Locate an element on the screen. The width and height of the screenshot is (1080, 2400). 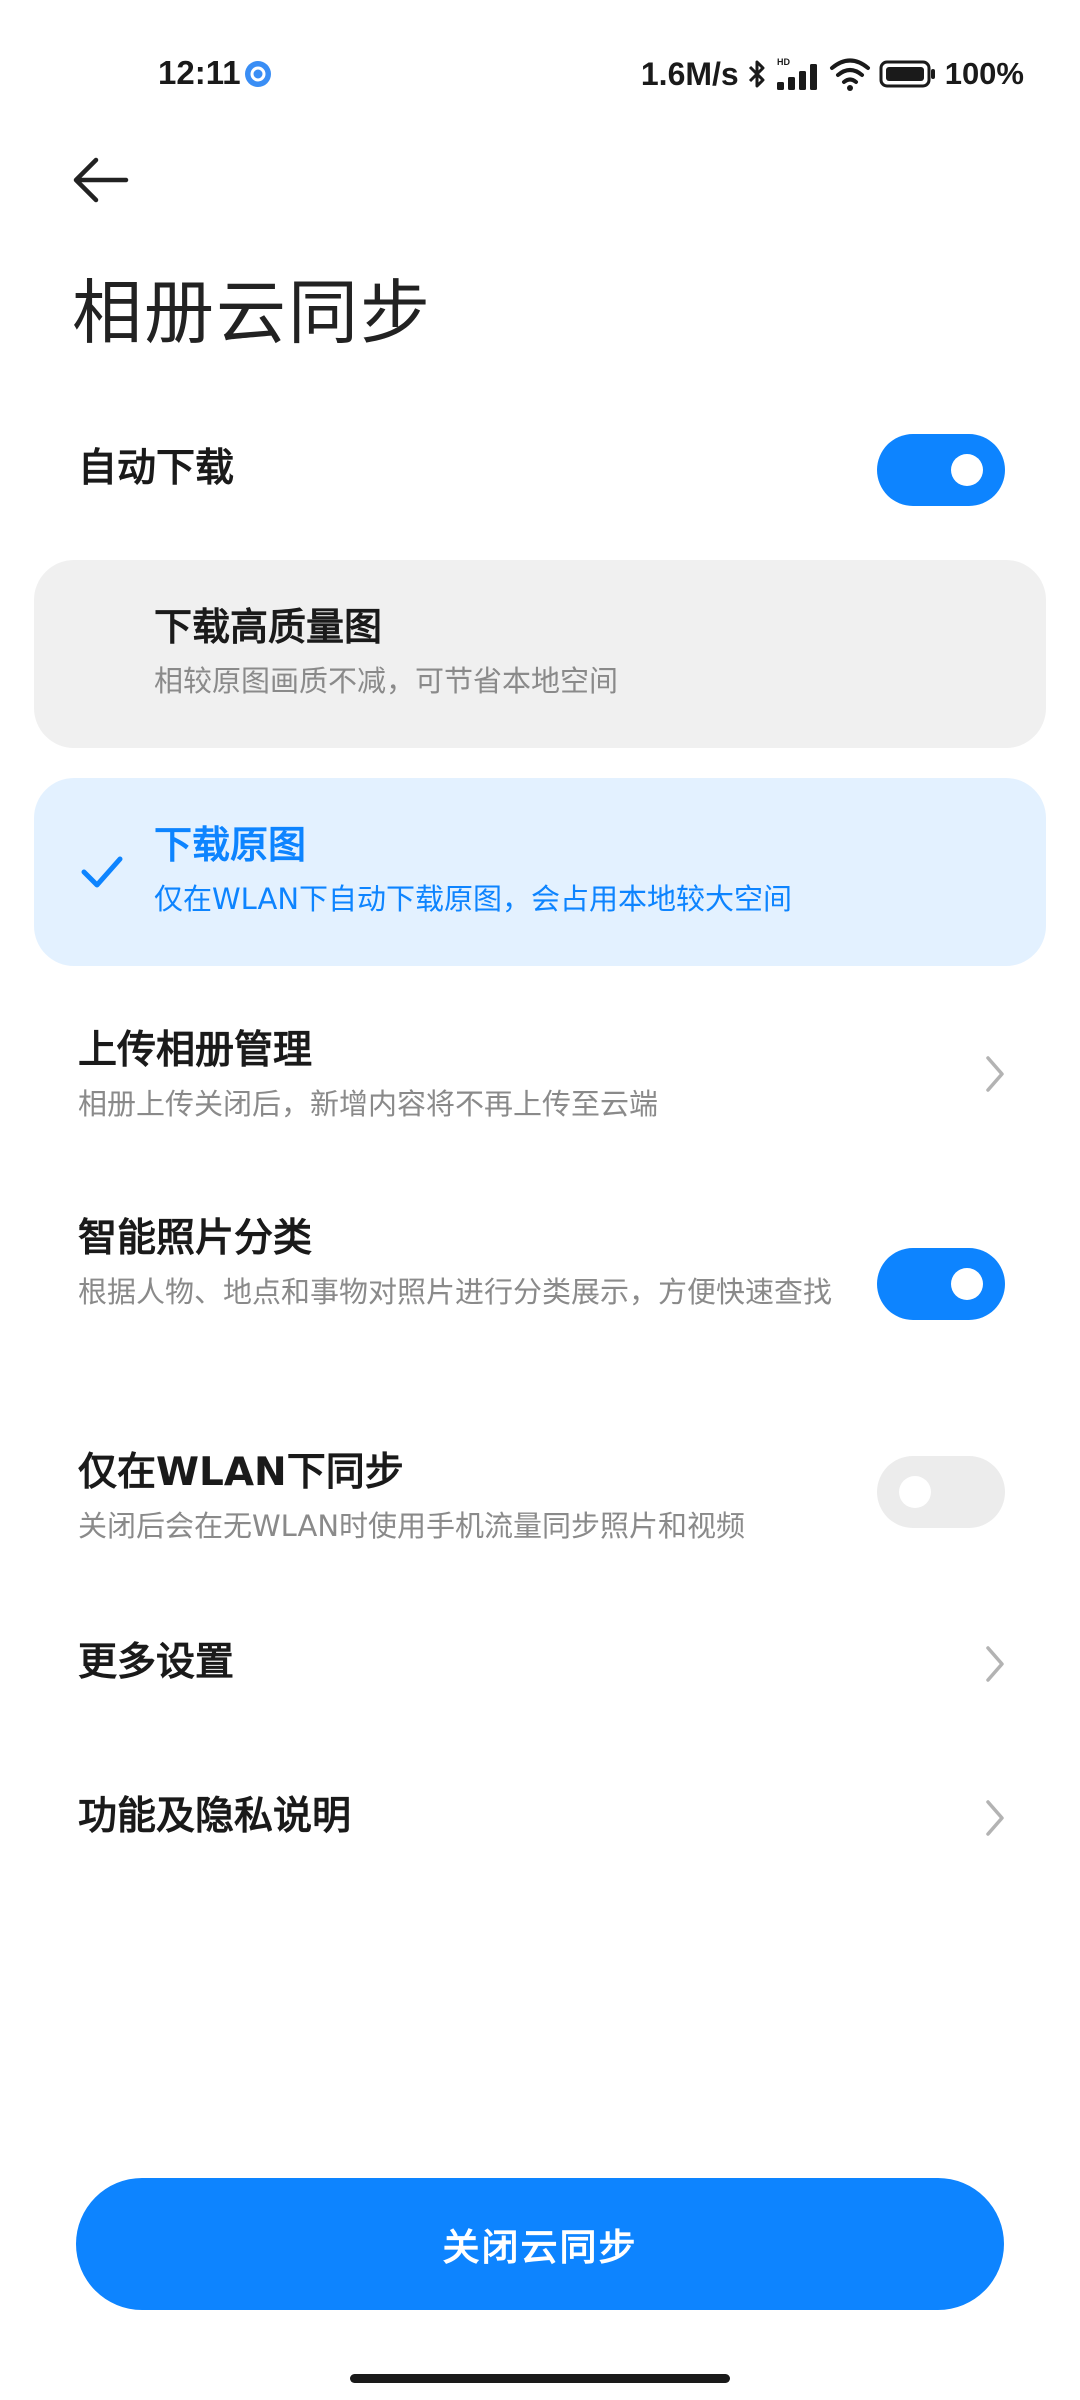
more-settings-title: 更多设置 is located at coordinates (156, 1662).